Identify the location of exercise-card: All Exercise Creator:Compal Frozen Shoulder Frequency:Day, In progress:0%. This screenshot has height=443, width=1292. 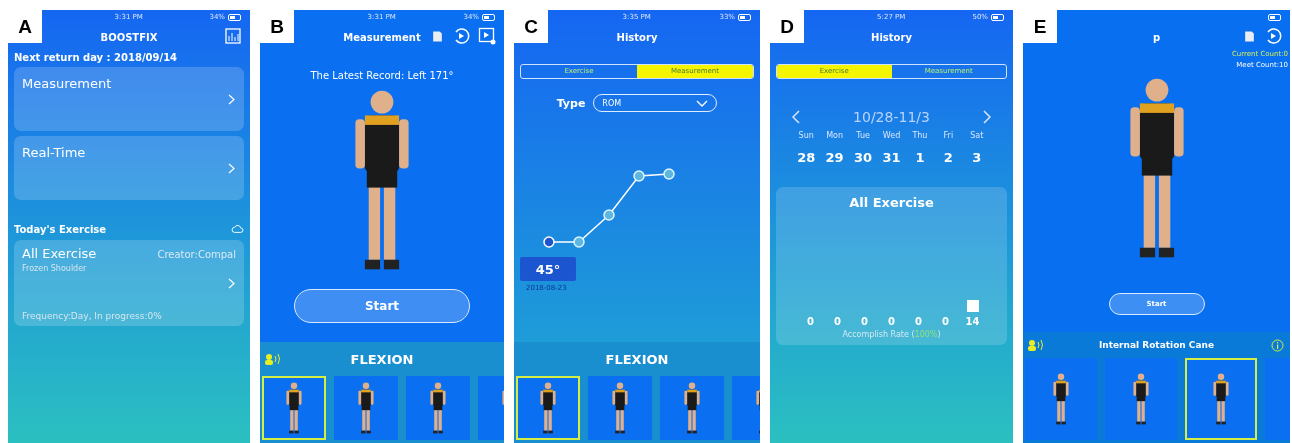
(129, 283).